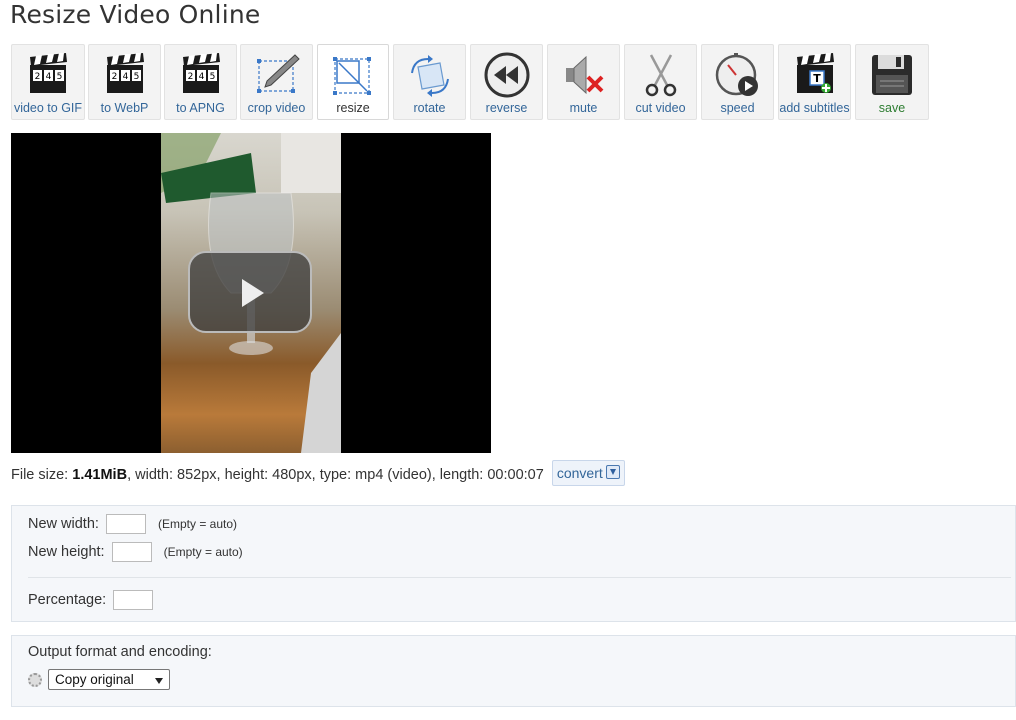 The height and width of the screenshot is (720, 1016). What do you see at coordinates (48, 108) in the screenshot?
I see `tool-label: video to GIF` at bounding box center [48, 108].